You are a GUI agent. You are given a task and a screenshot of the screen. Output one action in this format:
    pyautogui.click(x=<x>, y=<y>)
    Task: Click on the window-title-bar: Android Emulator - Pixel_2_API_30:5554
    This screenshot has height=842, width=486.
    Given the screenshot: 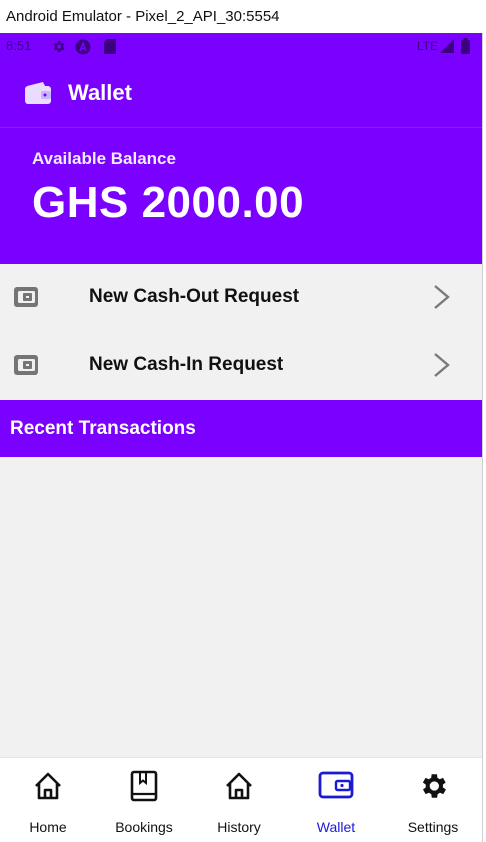 What is the action you would take?
    pyautogui.click(x=243, y=16)
    